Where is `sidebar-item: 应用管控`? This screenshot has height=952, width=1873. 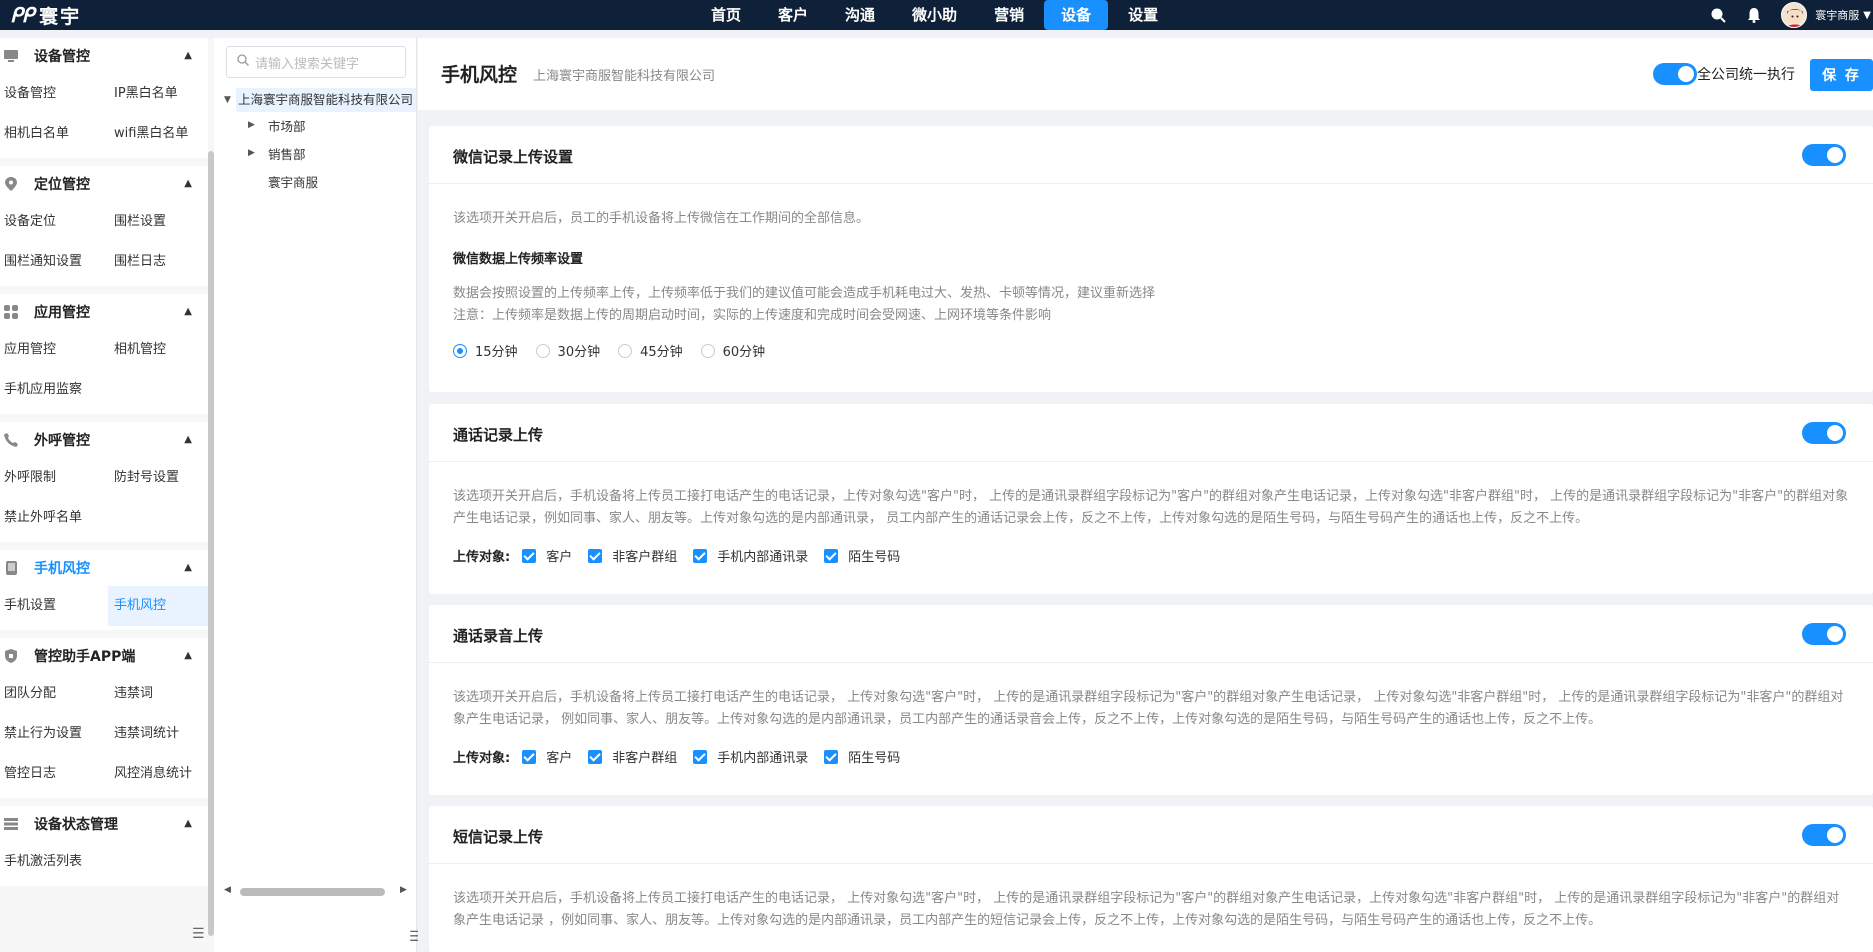
sidebar-item: 应用管控 is located at coordinates (54, 350).